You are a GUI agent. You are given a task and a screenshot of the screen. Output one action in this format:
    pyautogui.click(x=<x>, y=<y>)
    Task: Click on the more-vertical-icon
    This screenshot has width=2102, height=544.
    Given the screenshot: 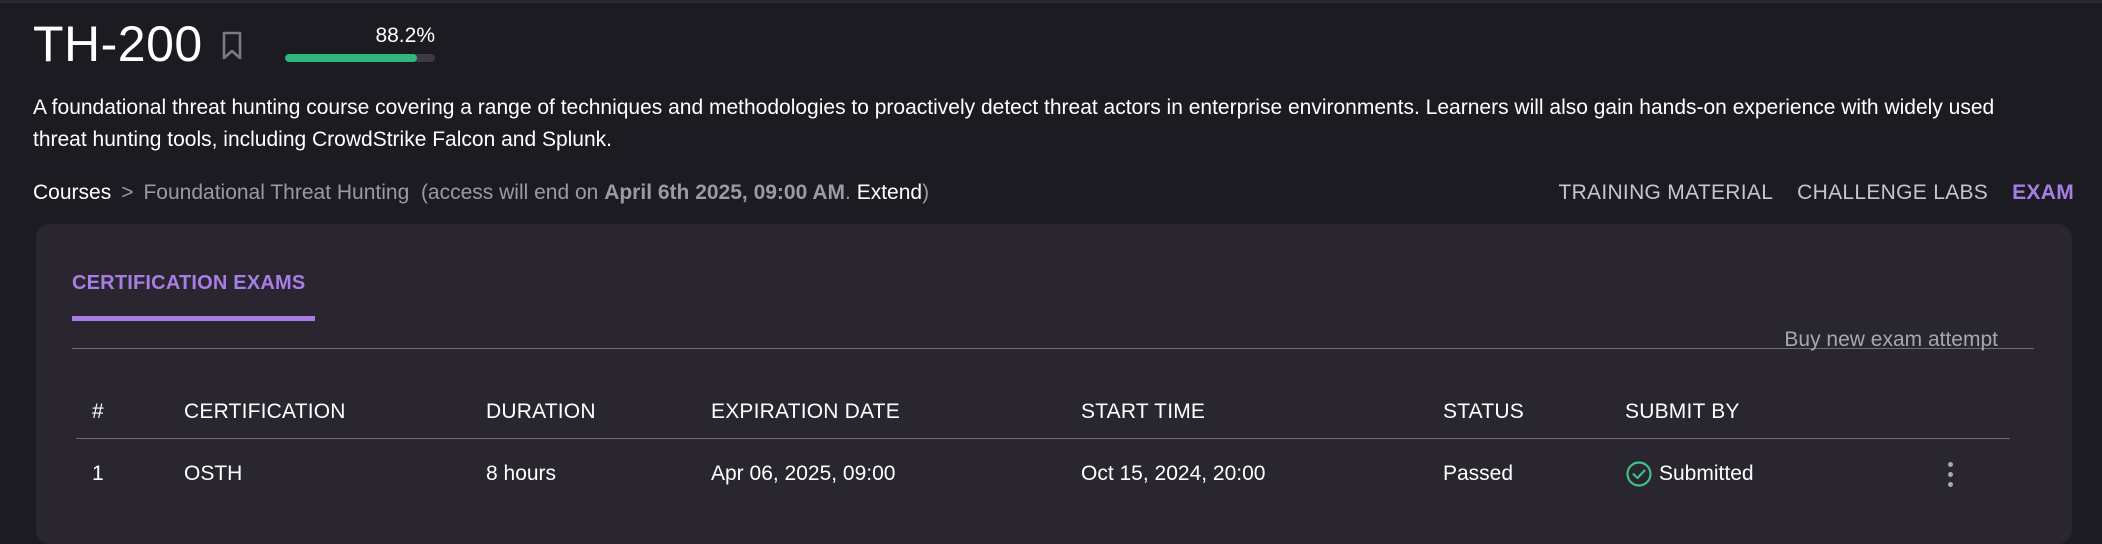 What is the action you would take?
    pyautogui.click(x=1950, y=474)
    